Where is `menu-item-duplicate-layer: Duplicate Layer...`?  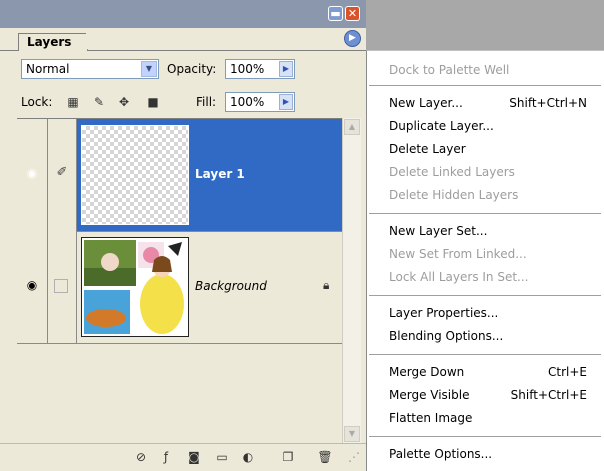 menu-item-duplicate-layer: Duplicate Layer... is located at coordinates (494, 126).